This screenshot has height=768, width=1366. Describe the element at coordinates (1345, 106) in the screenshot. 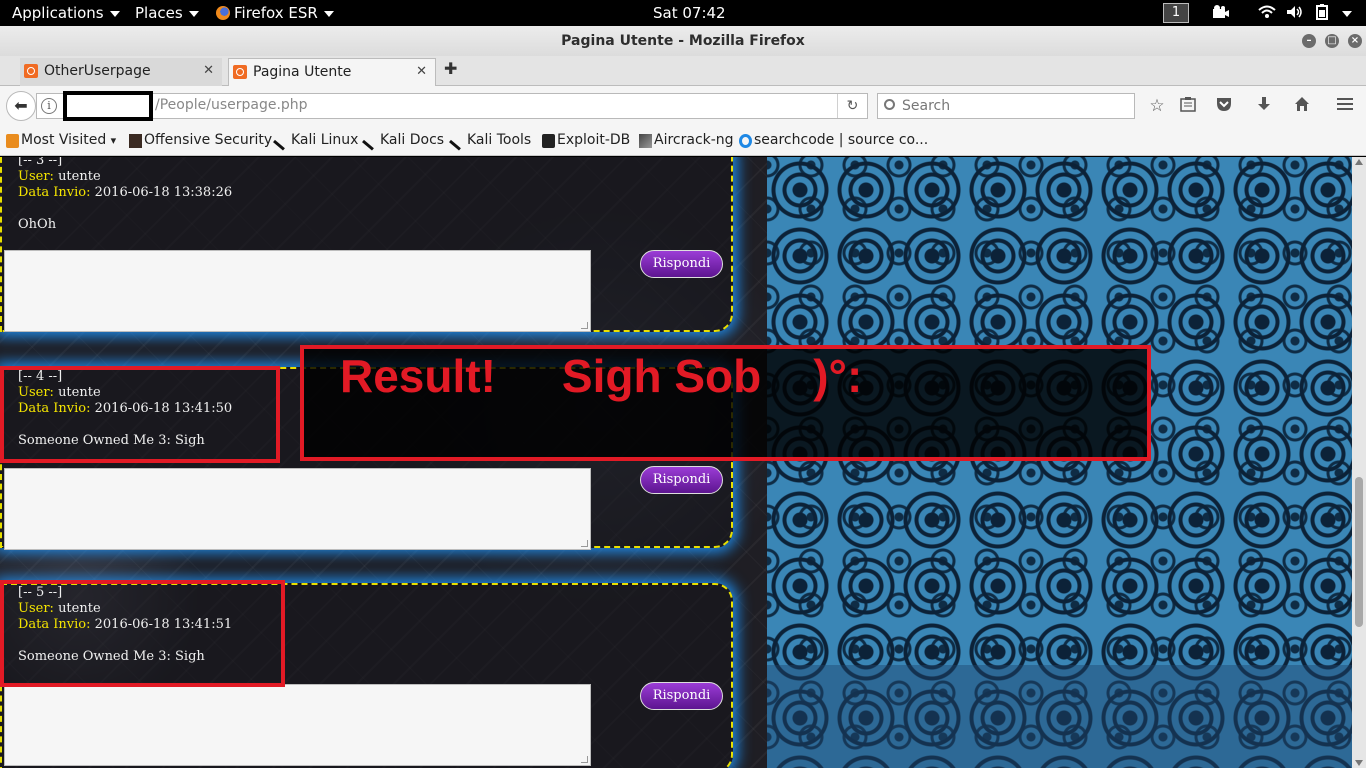

I see `hamburger-menu-icon` at that location.